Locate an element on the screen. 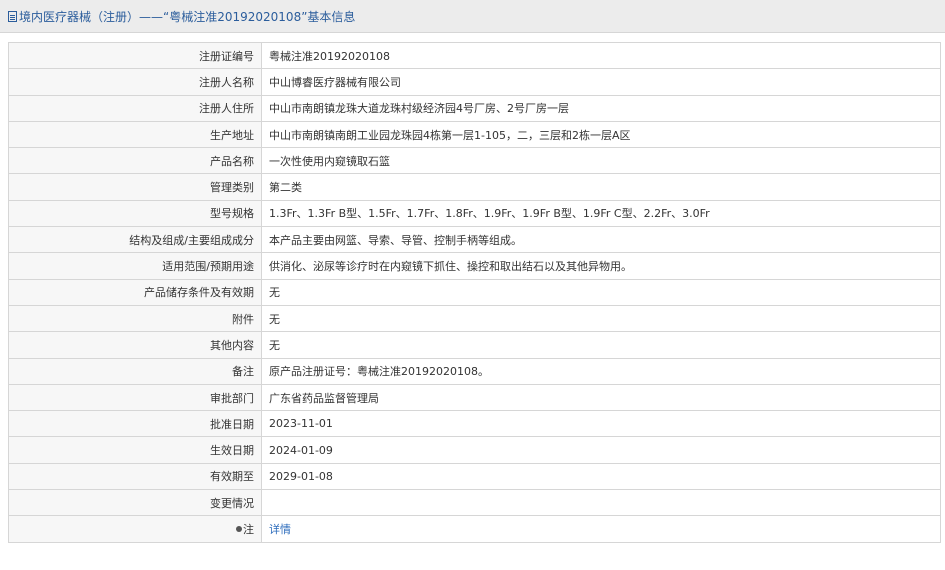 This screenshot has width=945, height=570. table-row: 产品名称 一次性使用内窥镜取石篮 is located at coordinates (474, 161).